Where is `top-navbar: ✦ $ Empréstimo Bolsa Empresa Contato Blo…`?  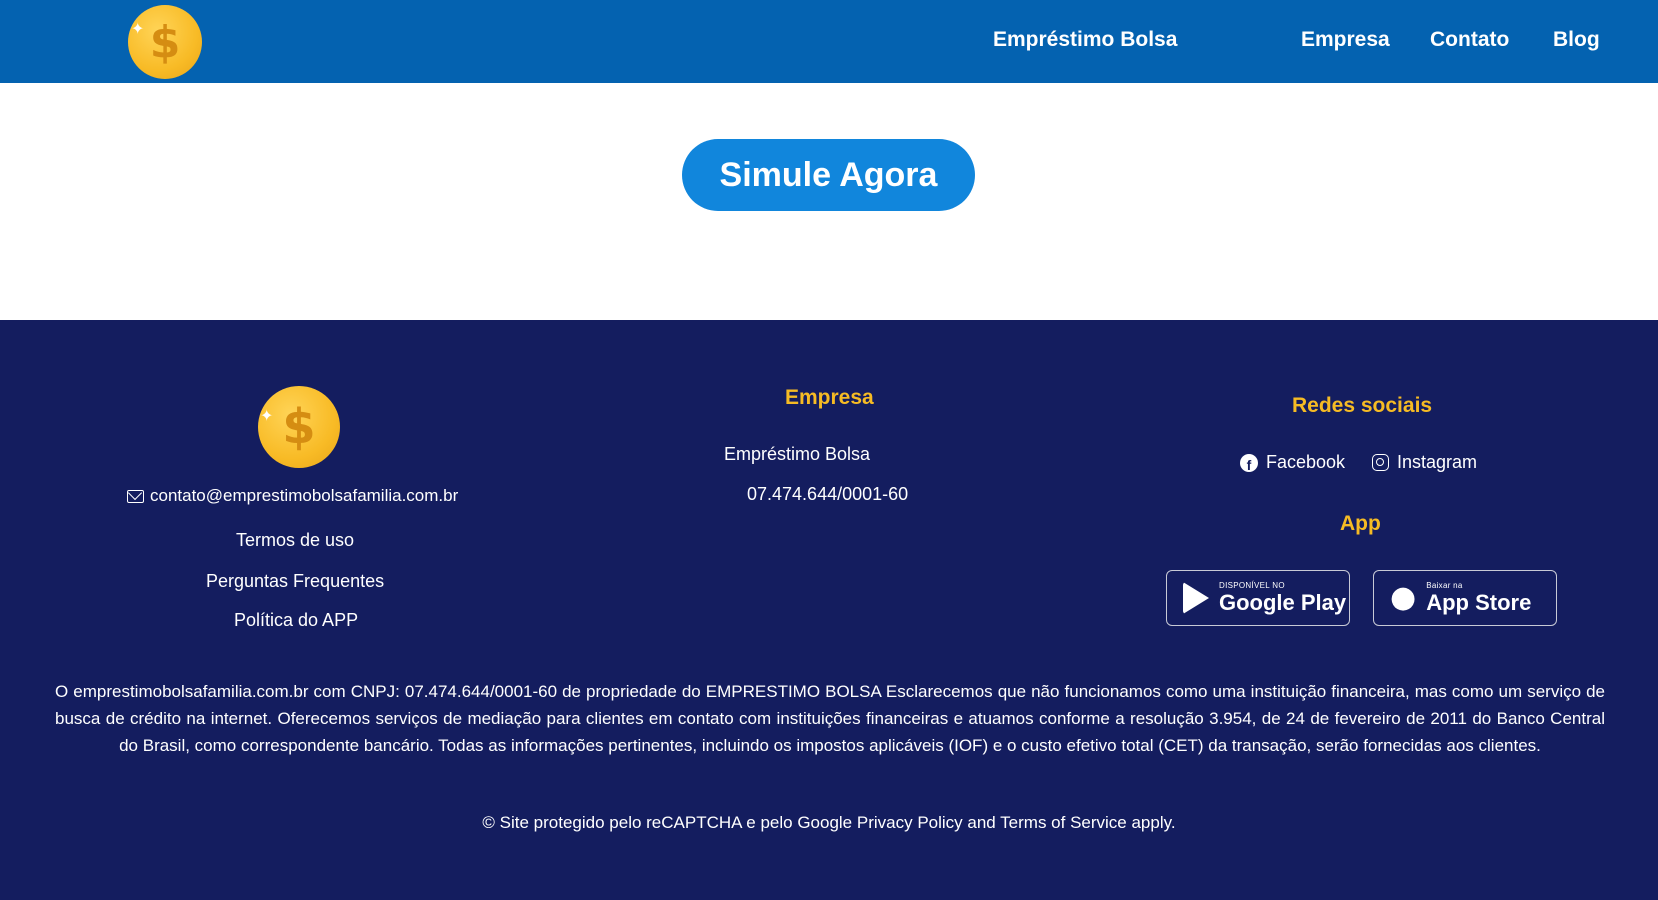 top-navbar: ✦ $ Empréstimo Bolsa Empresa Contato Blo… is located at coordinates (829, 41).